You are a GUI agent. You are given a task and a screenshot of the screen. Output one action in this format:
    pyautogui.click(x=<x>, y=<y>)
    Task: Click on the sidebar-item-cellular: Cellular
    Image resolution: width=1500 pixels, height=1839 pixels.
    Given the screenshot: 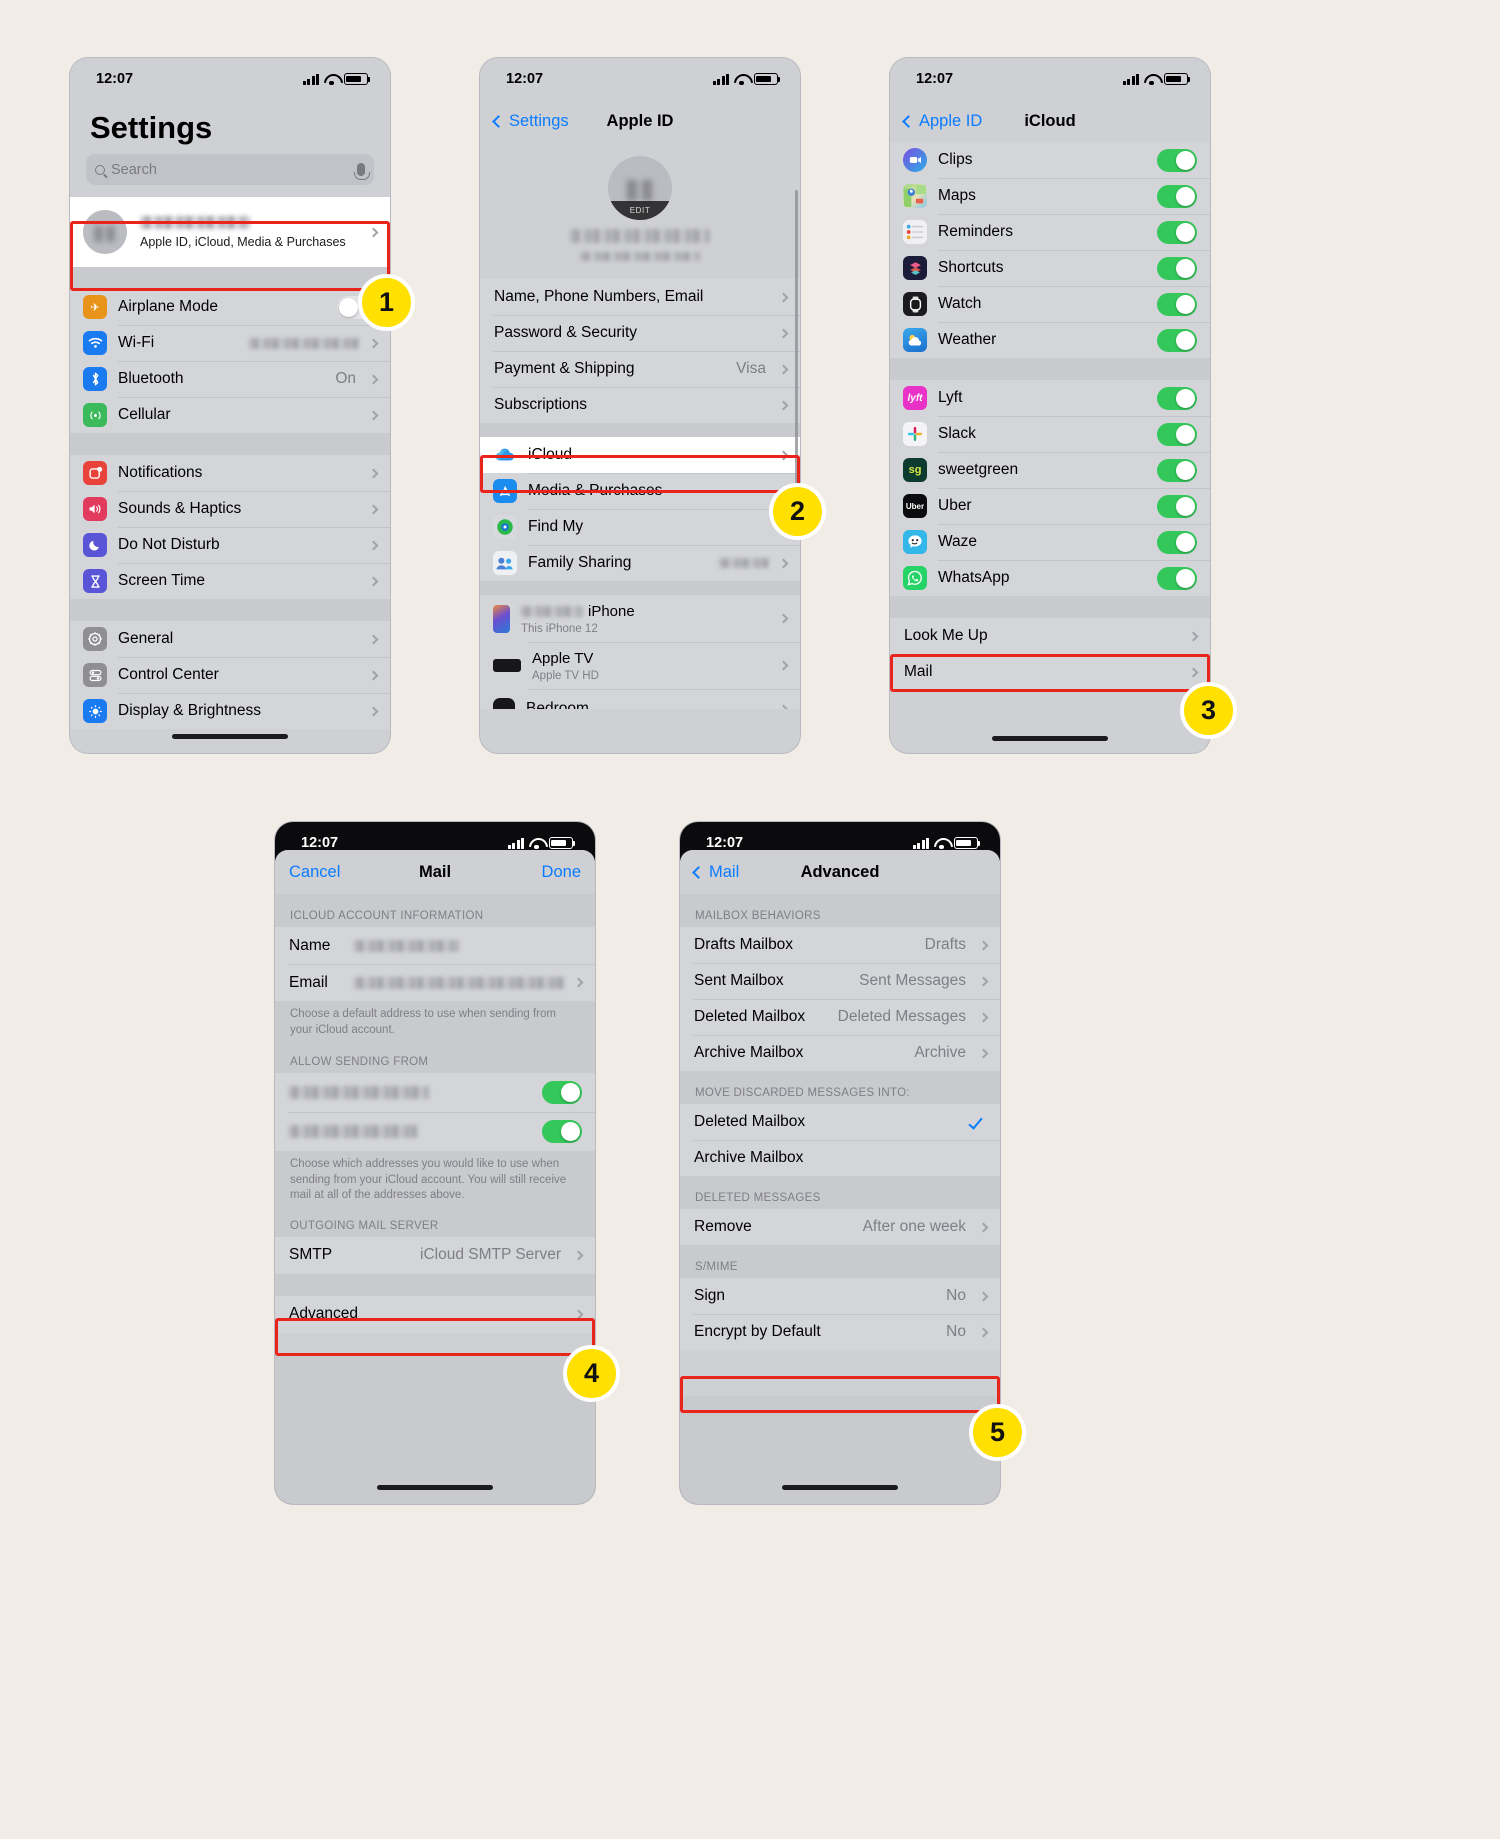 What is the action you would take?
    pyautogui.click(x=230, y=415)
    